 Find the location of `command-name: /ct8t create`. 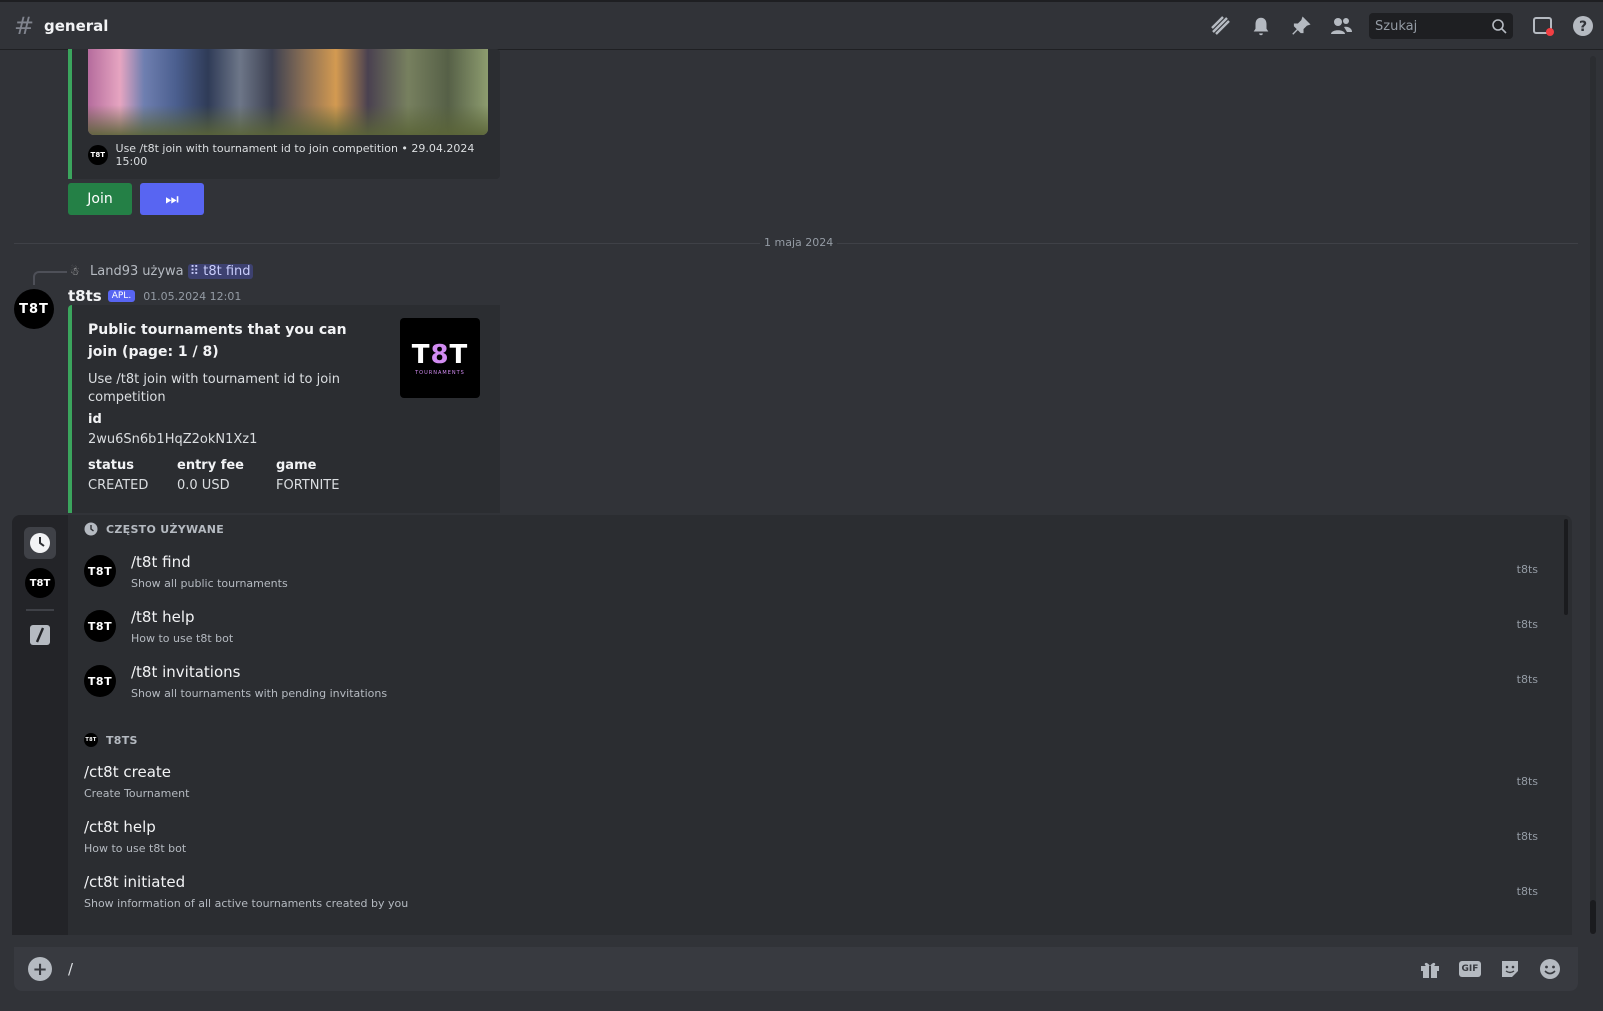

command-name: /ct8t create is located at coordinates (127, 772).